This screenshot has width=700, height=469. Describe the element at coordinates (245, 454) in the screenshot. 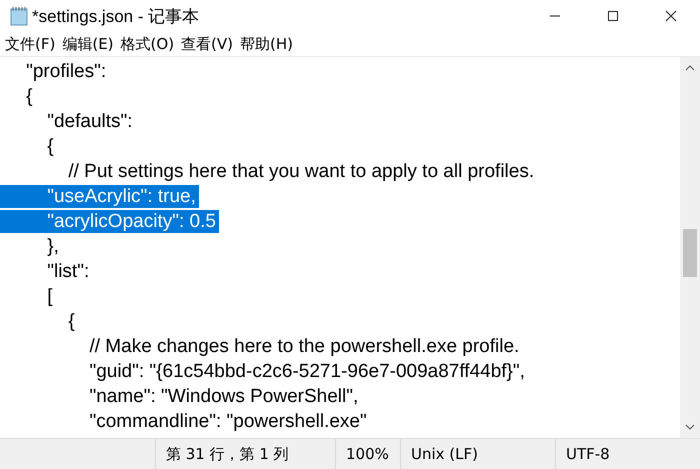

I see `status-text: 第 31 行，第 1 列` at that location.